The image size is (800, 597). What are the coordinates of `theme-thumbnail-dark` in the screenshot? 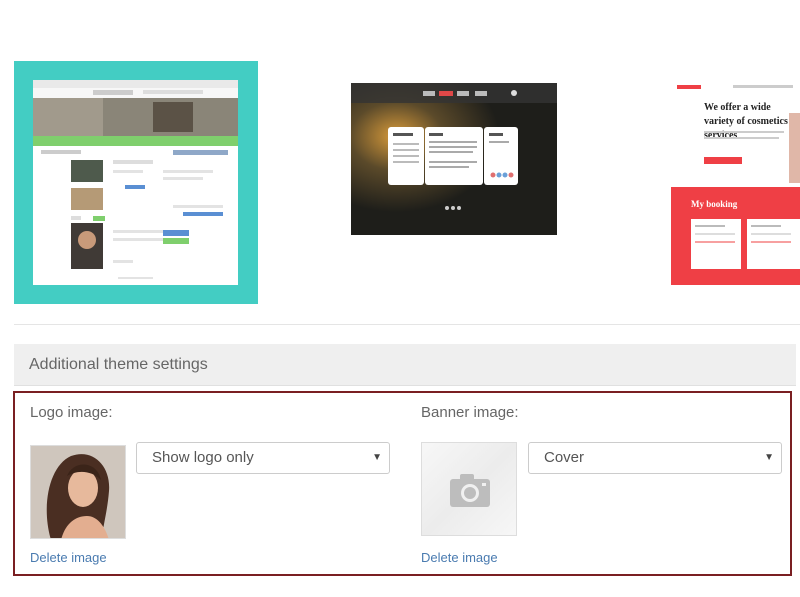 It's located at (454, 159).